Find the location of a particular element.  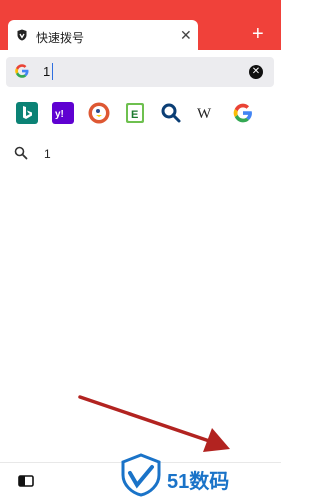

watermark-logo: 51数码 is located at coordinates (200, 475).